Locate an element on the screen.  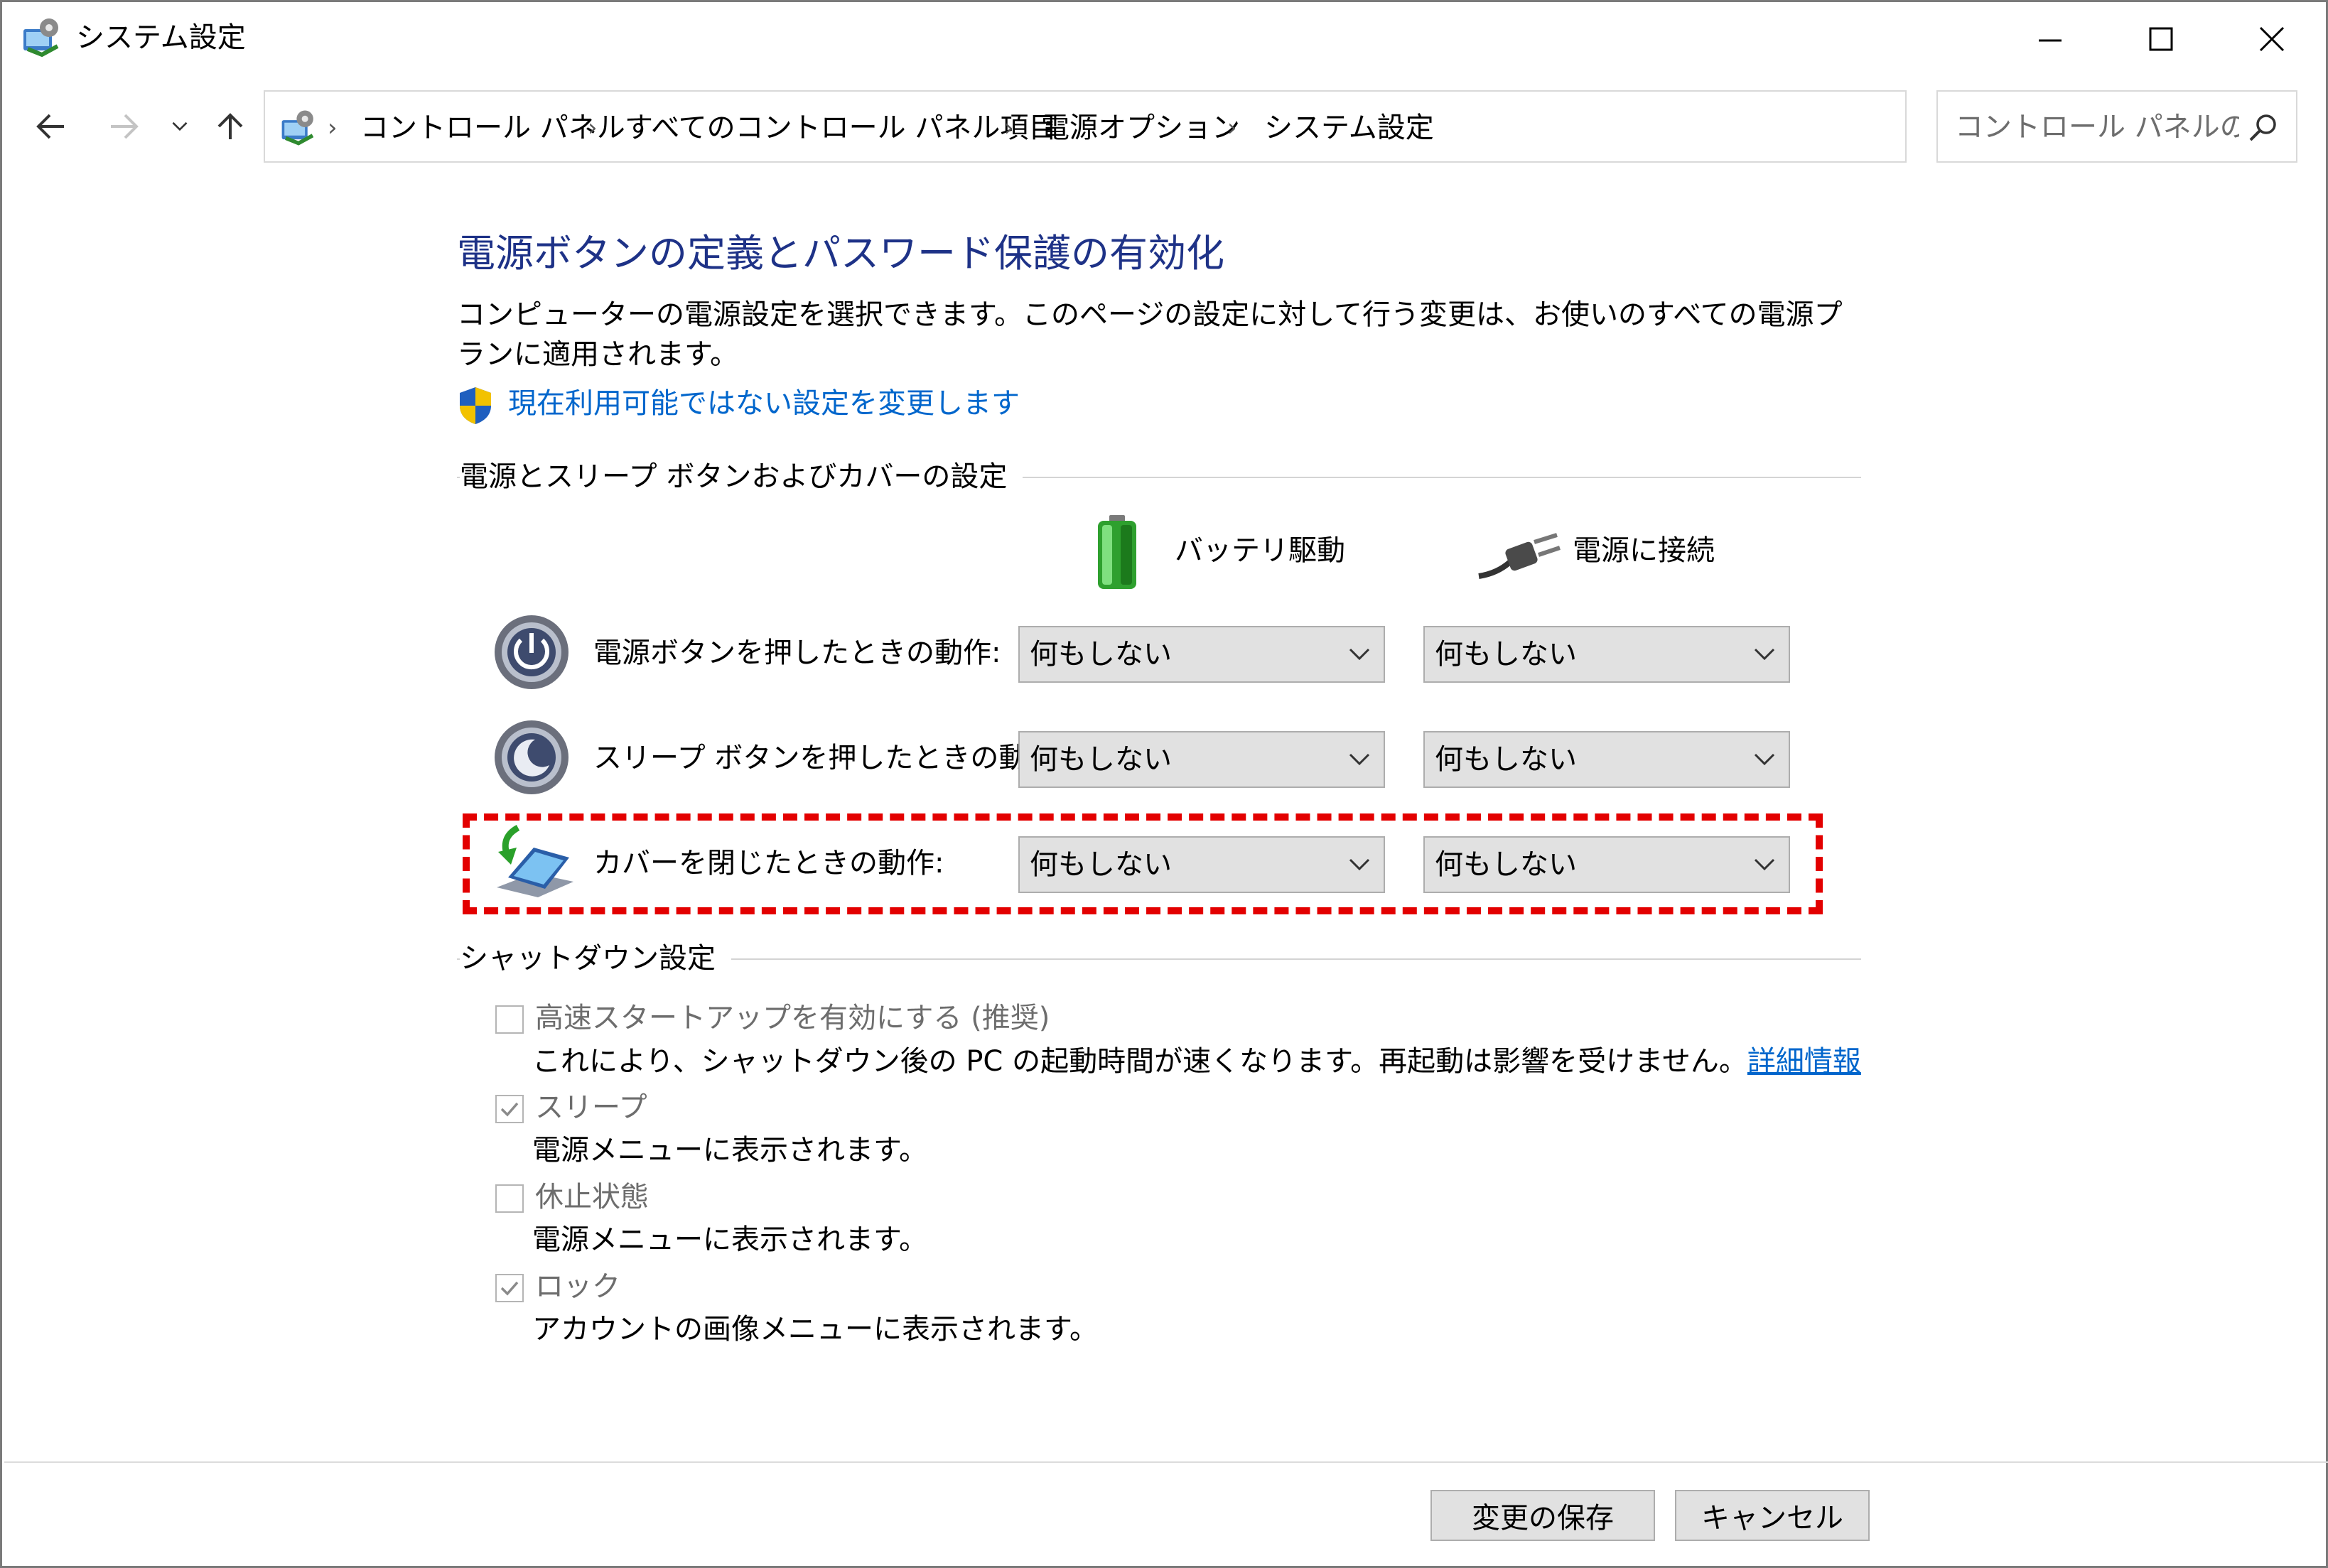
power-button-plugged-select: 何もしない is located at coordinates (1606, 654).